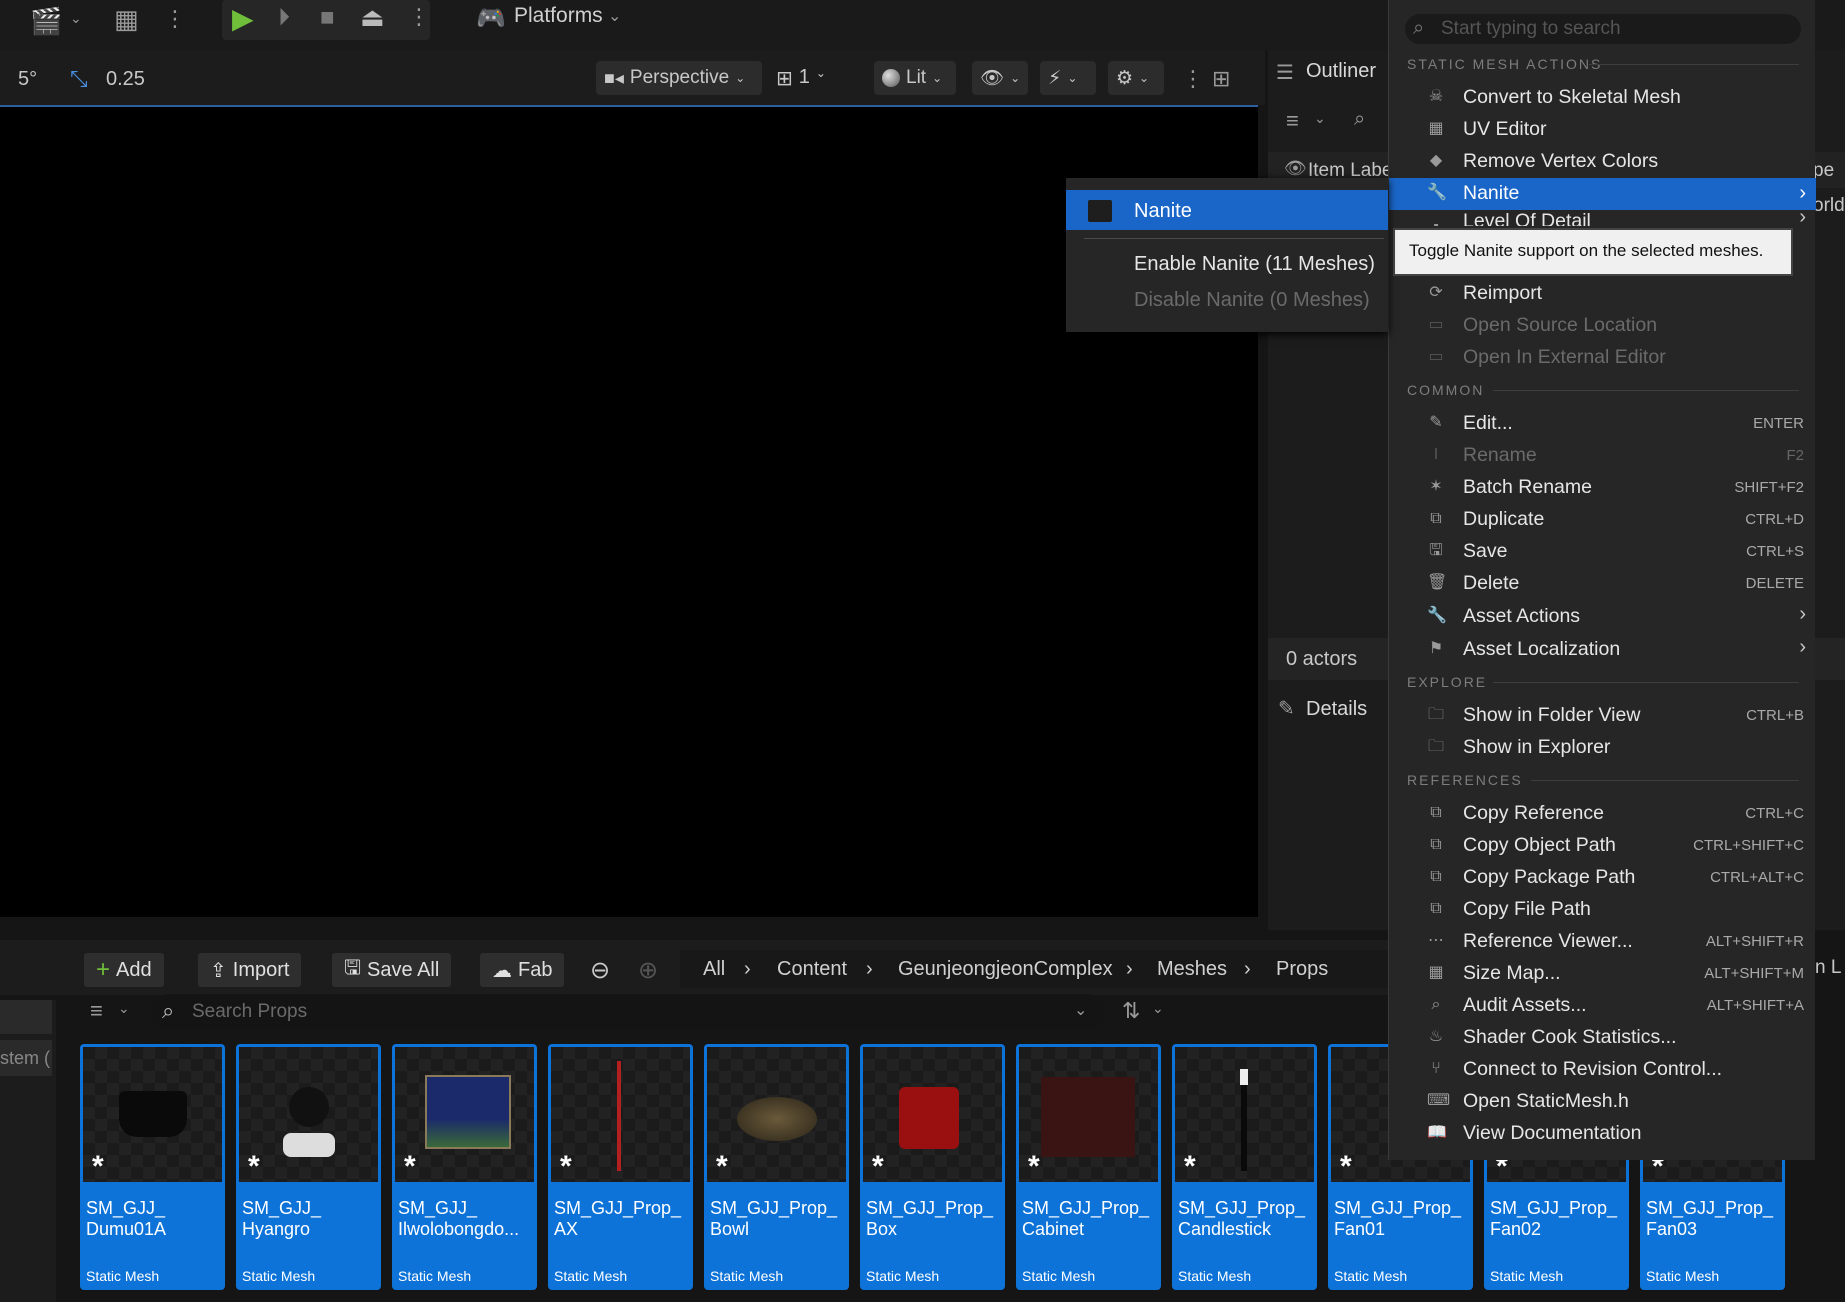 The image size is (1845, 1302). What do you see at coordinates (1359, 119) in the screenshot?
I see `search-icon: ⌕` at bounding box center [1359, 119].